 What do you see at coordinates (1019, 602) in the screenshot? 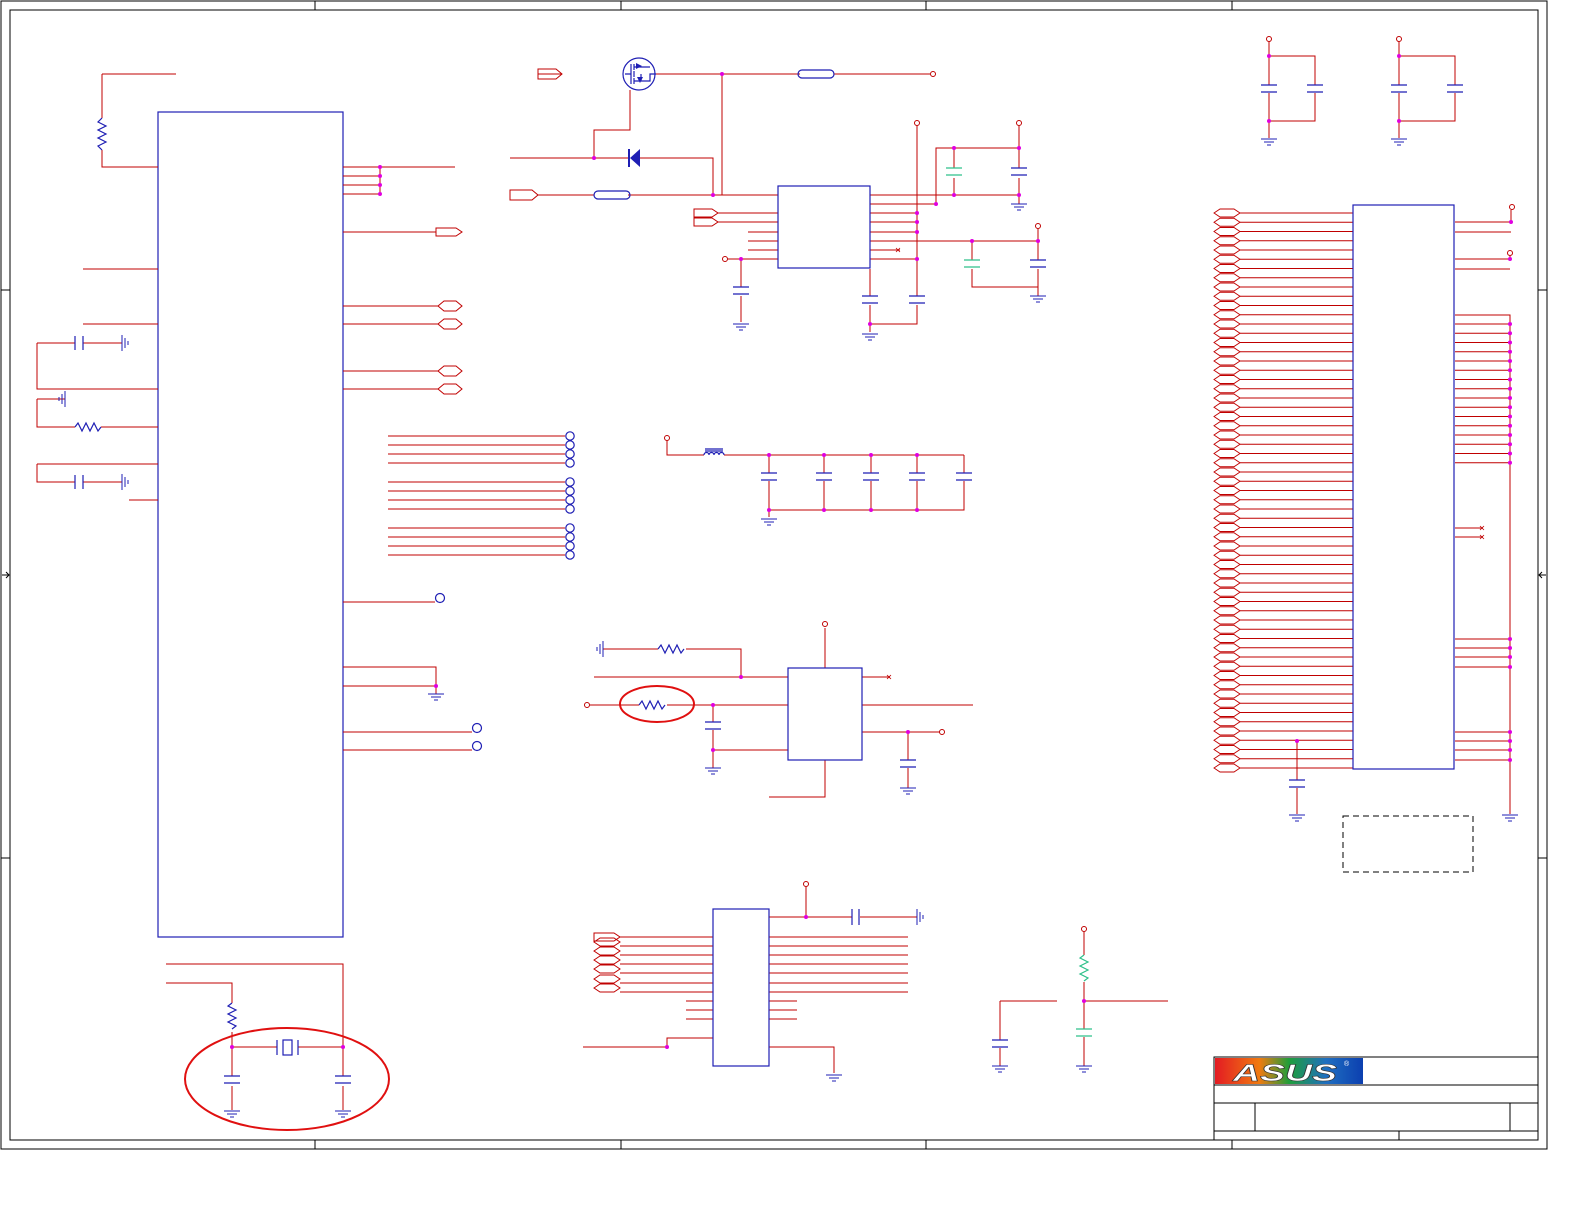
I see `accent-components` at bounding box center [1019, 602].